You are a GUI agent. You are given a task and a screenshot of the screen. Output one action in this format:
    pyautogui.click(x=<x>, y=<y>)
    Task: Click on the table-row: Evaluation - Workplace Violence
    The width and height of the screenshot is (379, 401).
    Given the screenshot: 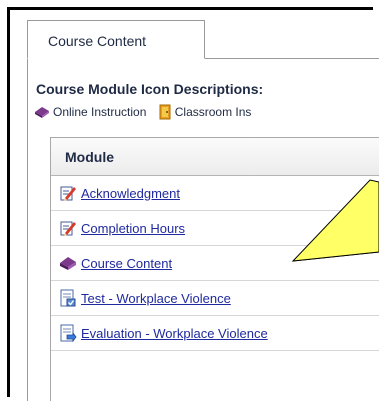 What is the action you would take?
    pyautogui.click(x=215, y=333)
    